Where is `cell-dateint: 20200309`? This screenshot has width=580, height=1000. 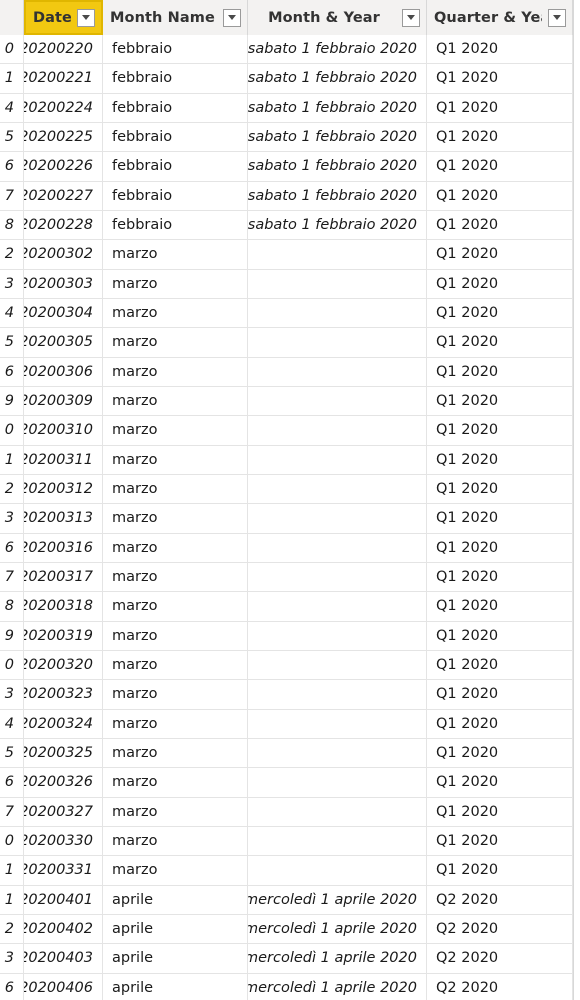 cell-dateint: 20200309 is located at coordinates (63, 401).